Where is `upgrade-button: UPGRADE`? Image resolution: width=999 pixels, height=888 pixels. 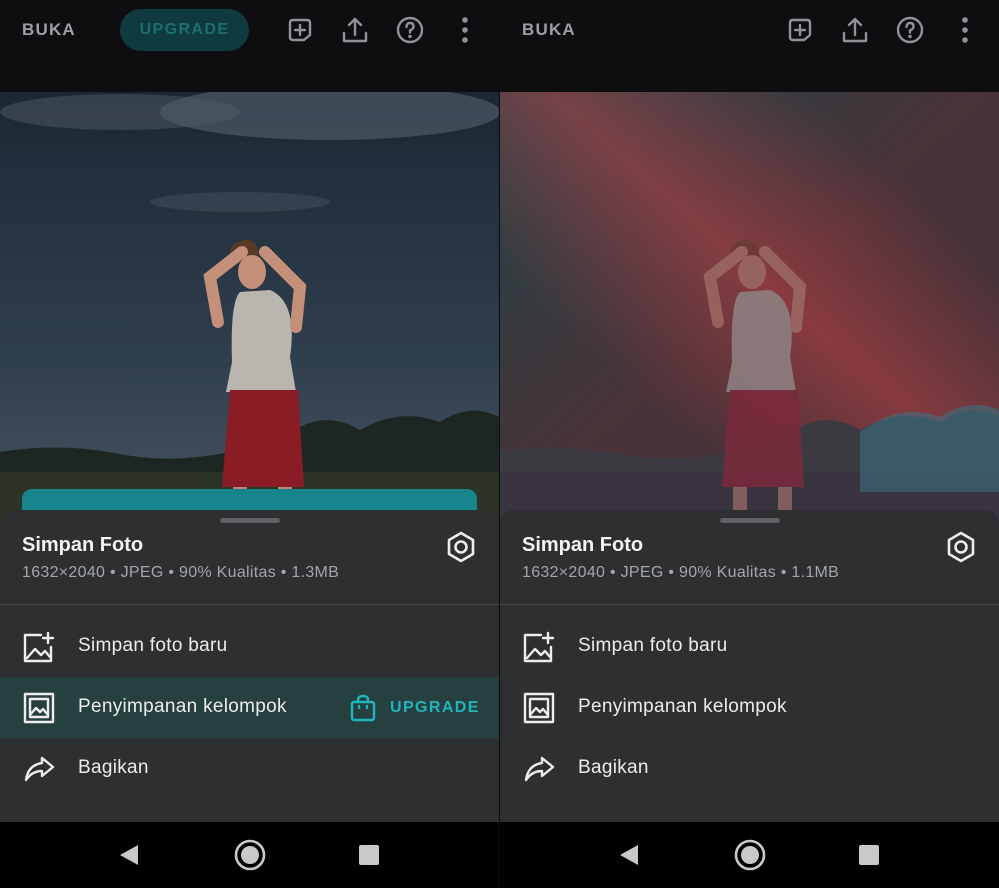 upgrade-button: UPGRADE is located at coordinates (184, 30).